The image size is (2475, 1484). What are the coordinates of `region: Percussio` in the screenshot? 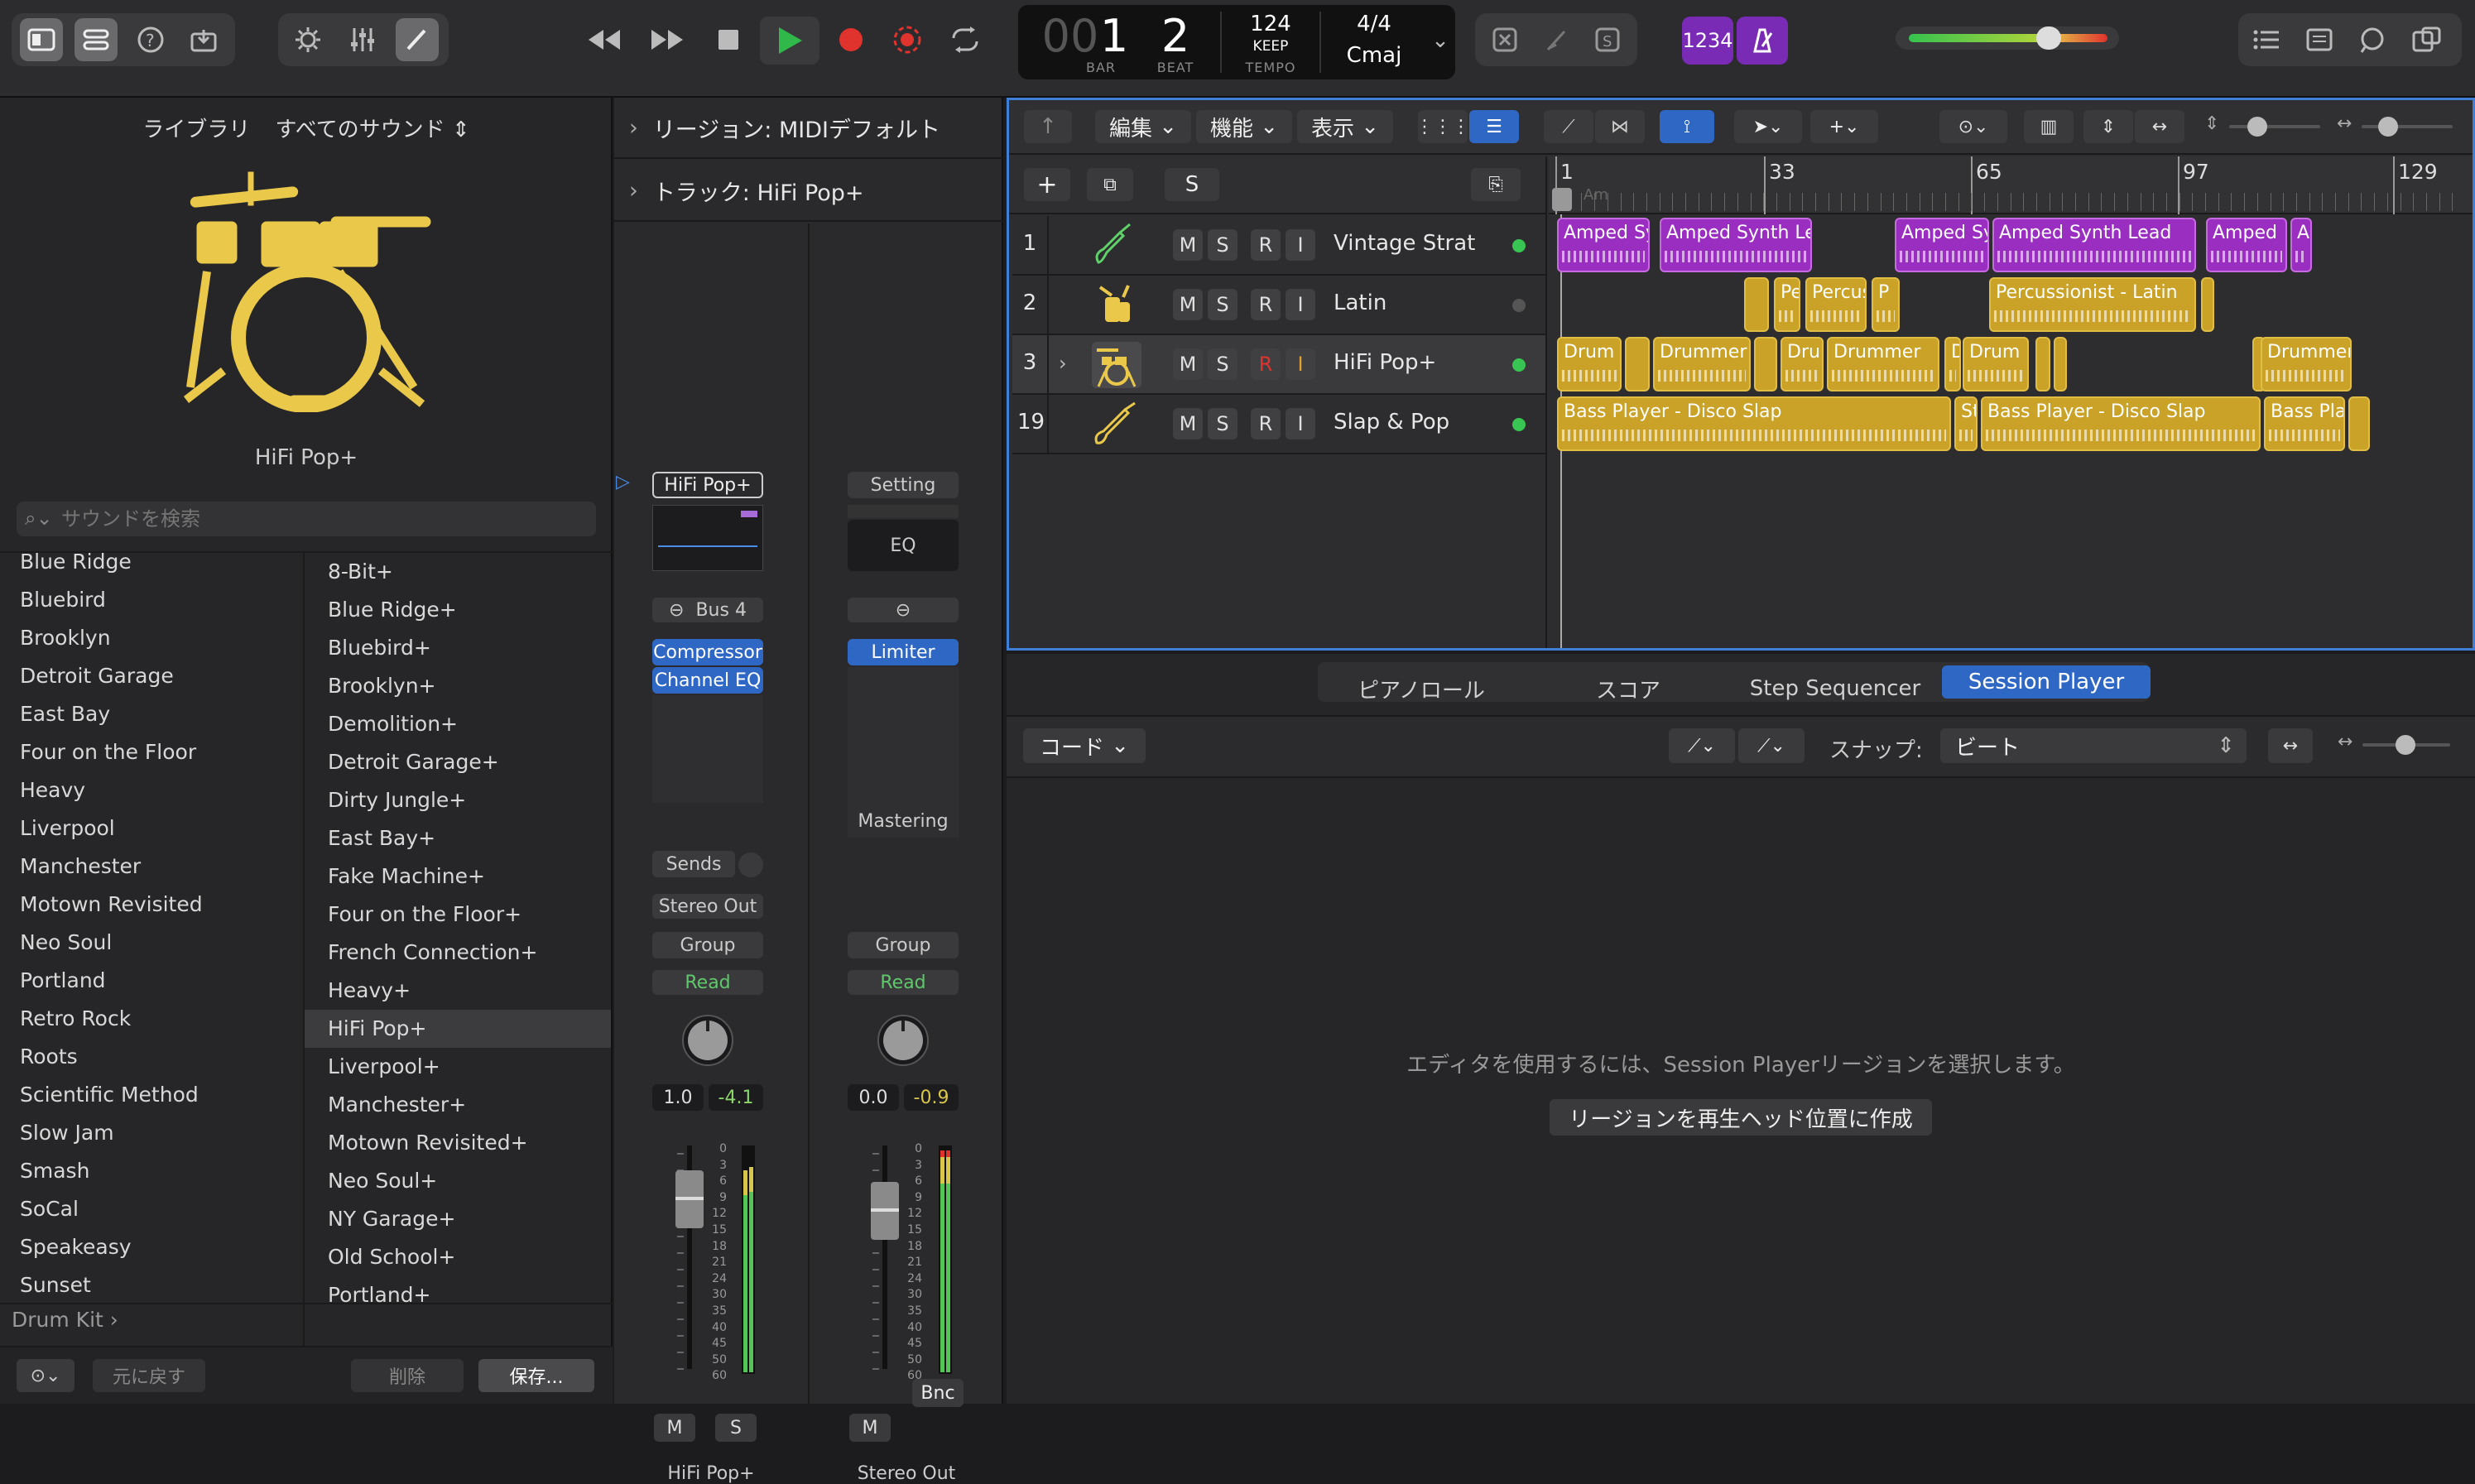 It's located at (1836, 304).